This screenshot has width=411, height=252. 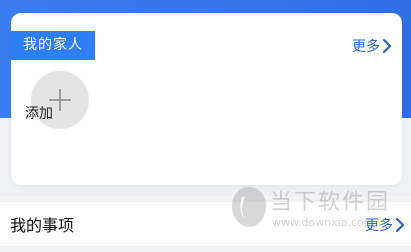 I want to click on chevron-right-icon, so click(x=387, y=46).